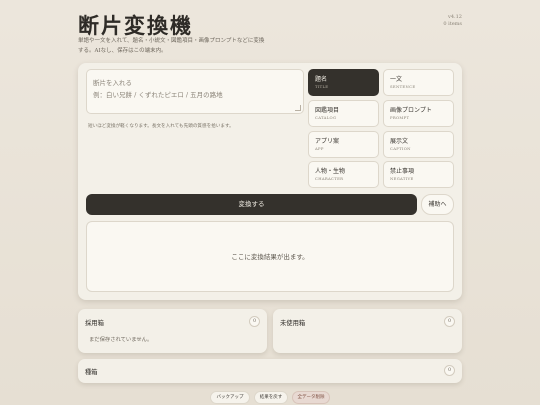 The image size is (540, 405). I want to click on restore-button: 結果を戻す, so click(271, 397).